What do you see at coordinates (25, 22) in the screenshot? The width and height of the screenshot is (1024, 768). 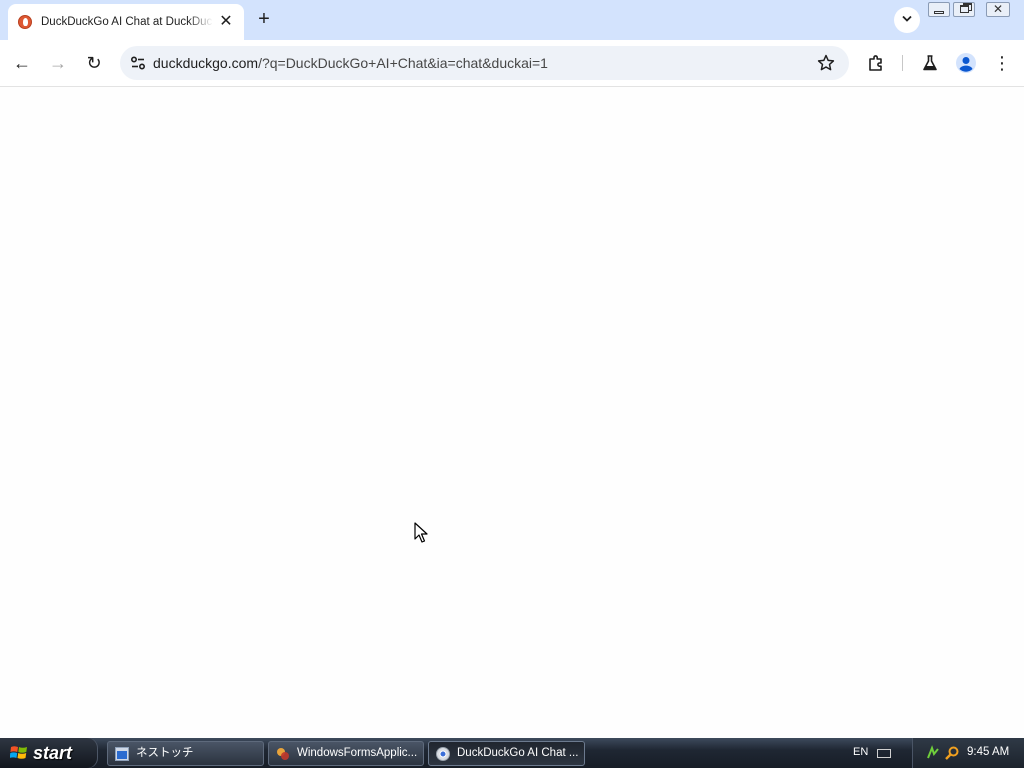 I see `duckduckgo-icon` at bounding box center [25, 22].